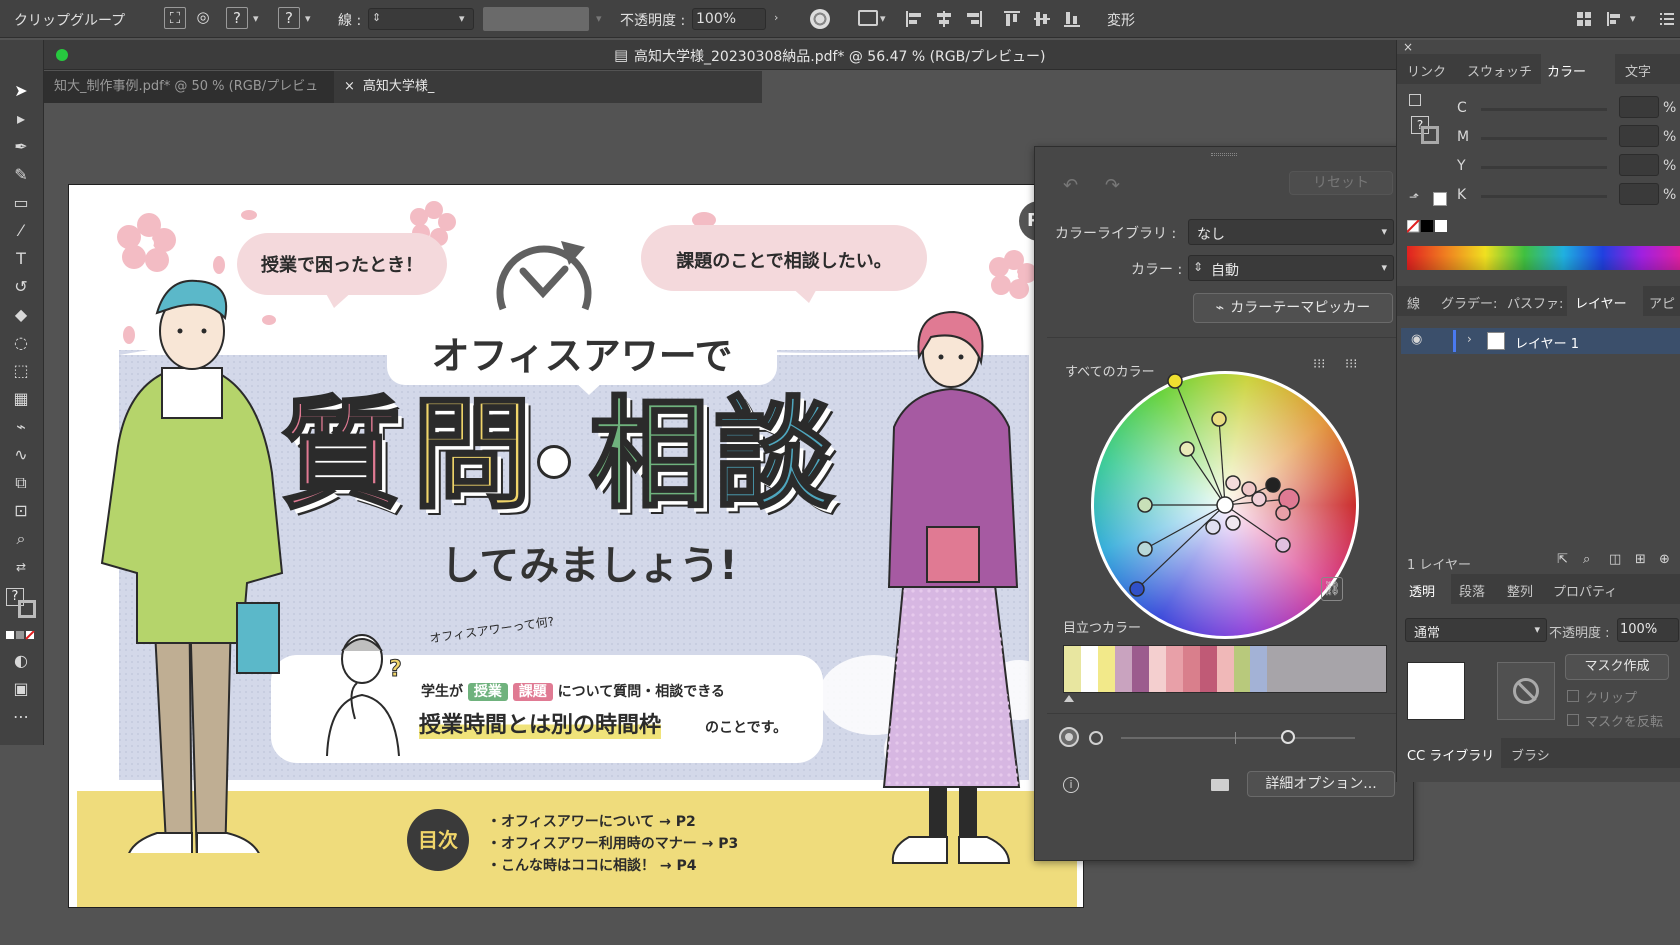  Describe the element at coordinates (1601, 302) in the screenshot. I see `tab-layers: レイヤー` at that location.